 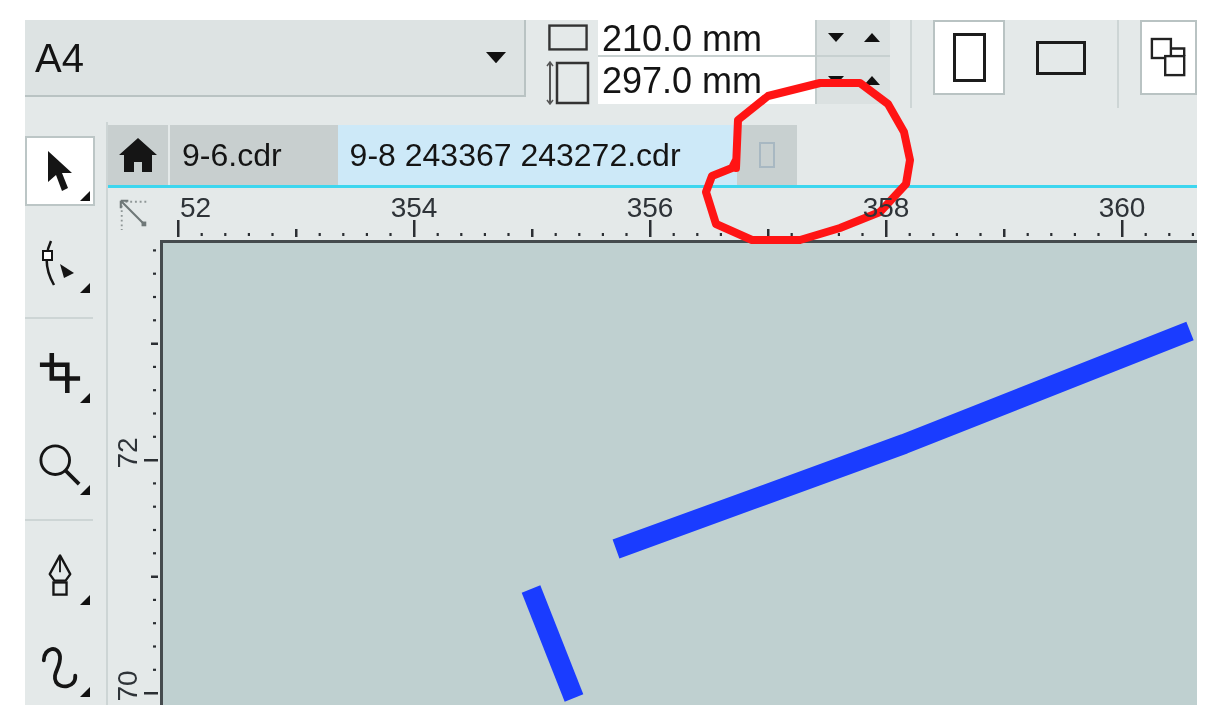 I want to click on ruler-label: 356, so click(x=650, y=208).